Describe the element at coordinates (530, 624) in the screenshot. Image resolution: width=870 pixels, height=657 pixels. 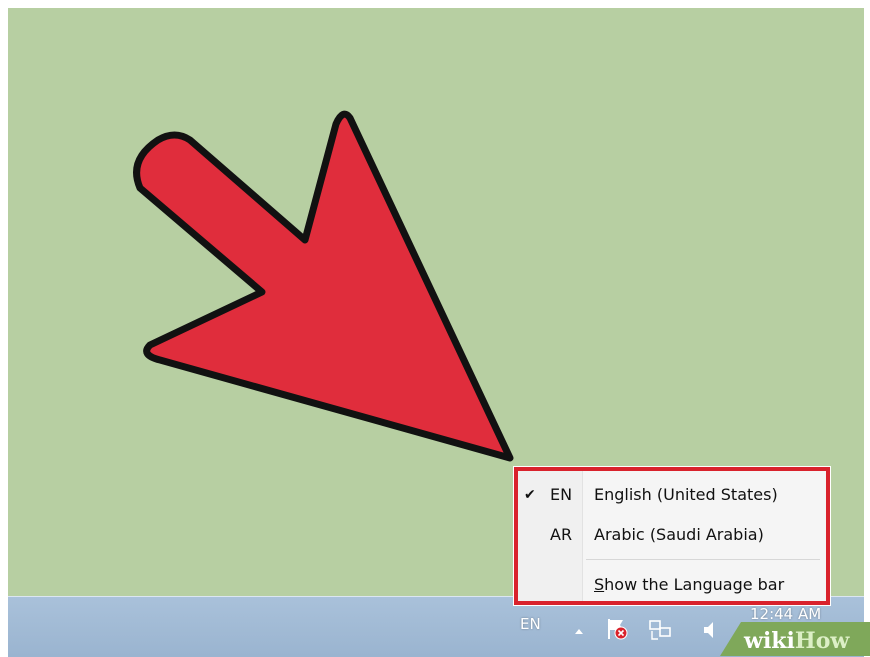
I see `language-indicator: EN` at that location.